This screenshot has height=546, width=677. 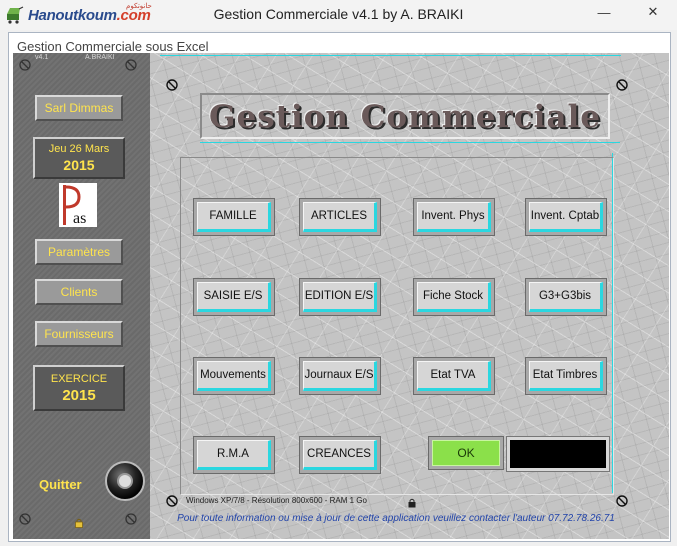 What do you see at coordinates (79, 149) in the screenshot?
I see `date-day: Jeu 26 Mars` at bounding box center [79, 149].